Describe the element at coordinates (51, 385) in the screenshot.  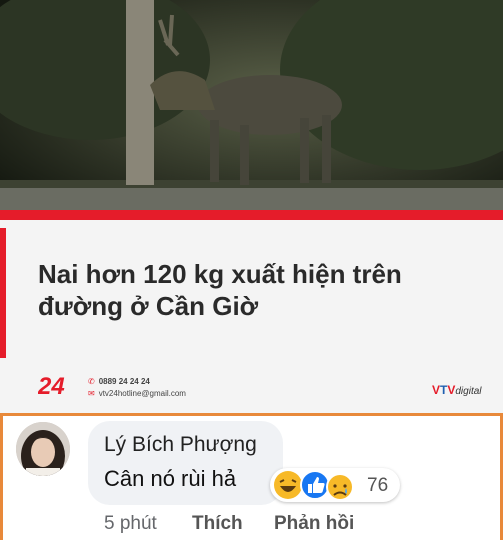
I see `svg-text: 24` at that location.